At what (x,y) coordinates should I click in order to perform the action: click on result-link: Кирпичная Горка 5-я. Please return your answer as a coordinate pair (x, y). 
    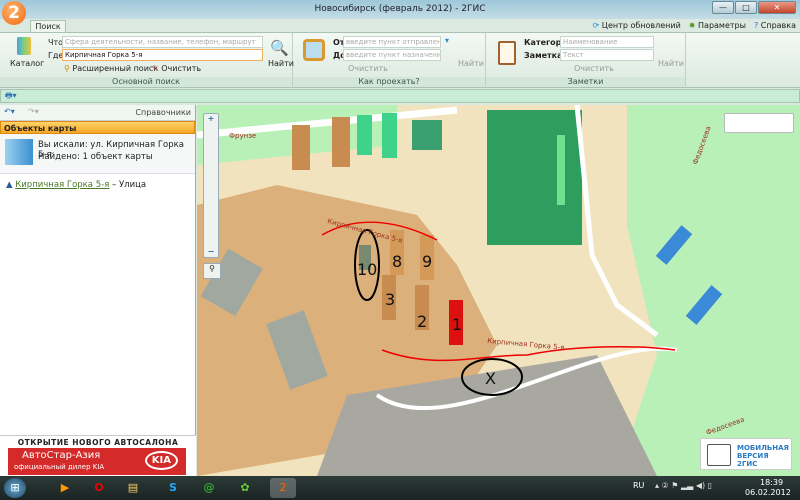
    Looking at the image, I should click on (62, 185).